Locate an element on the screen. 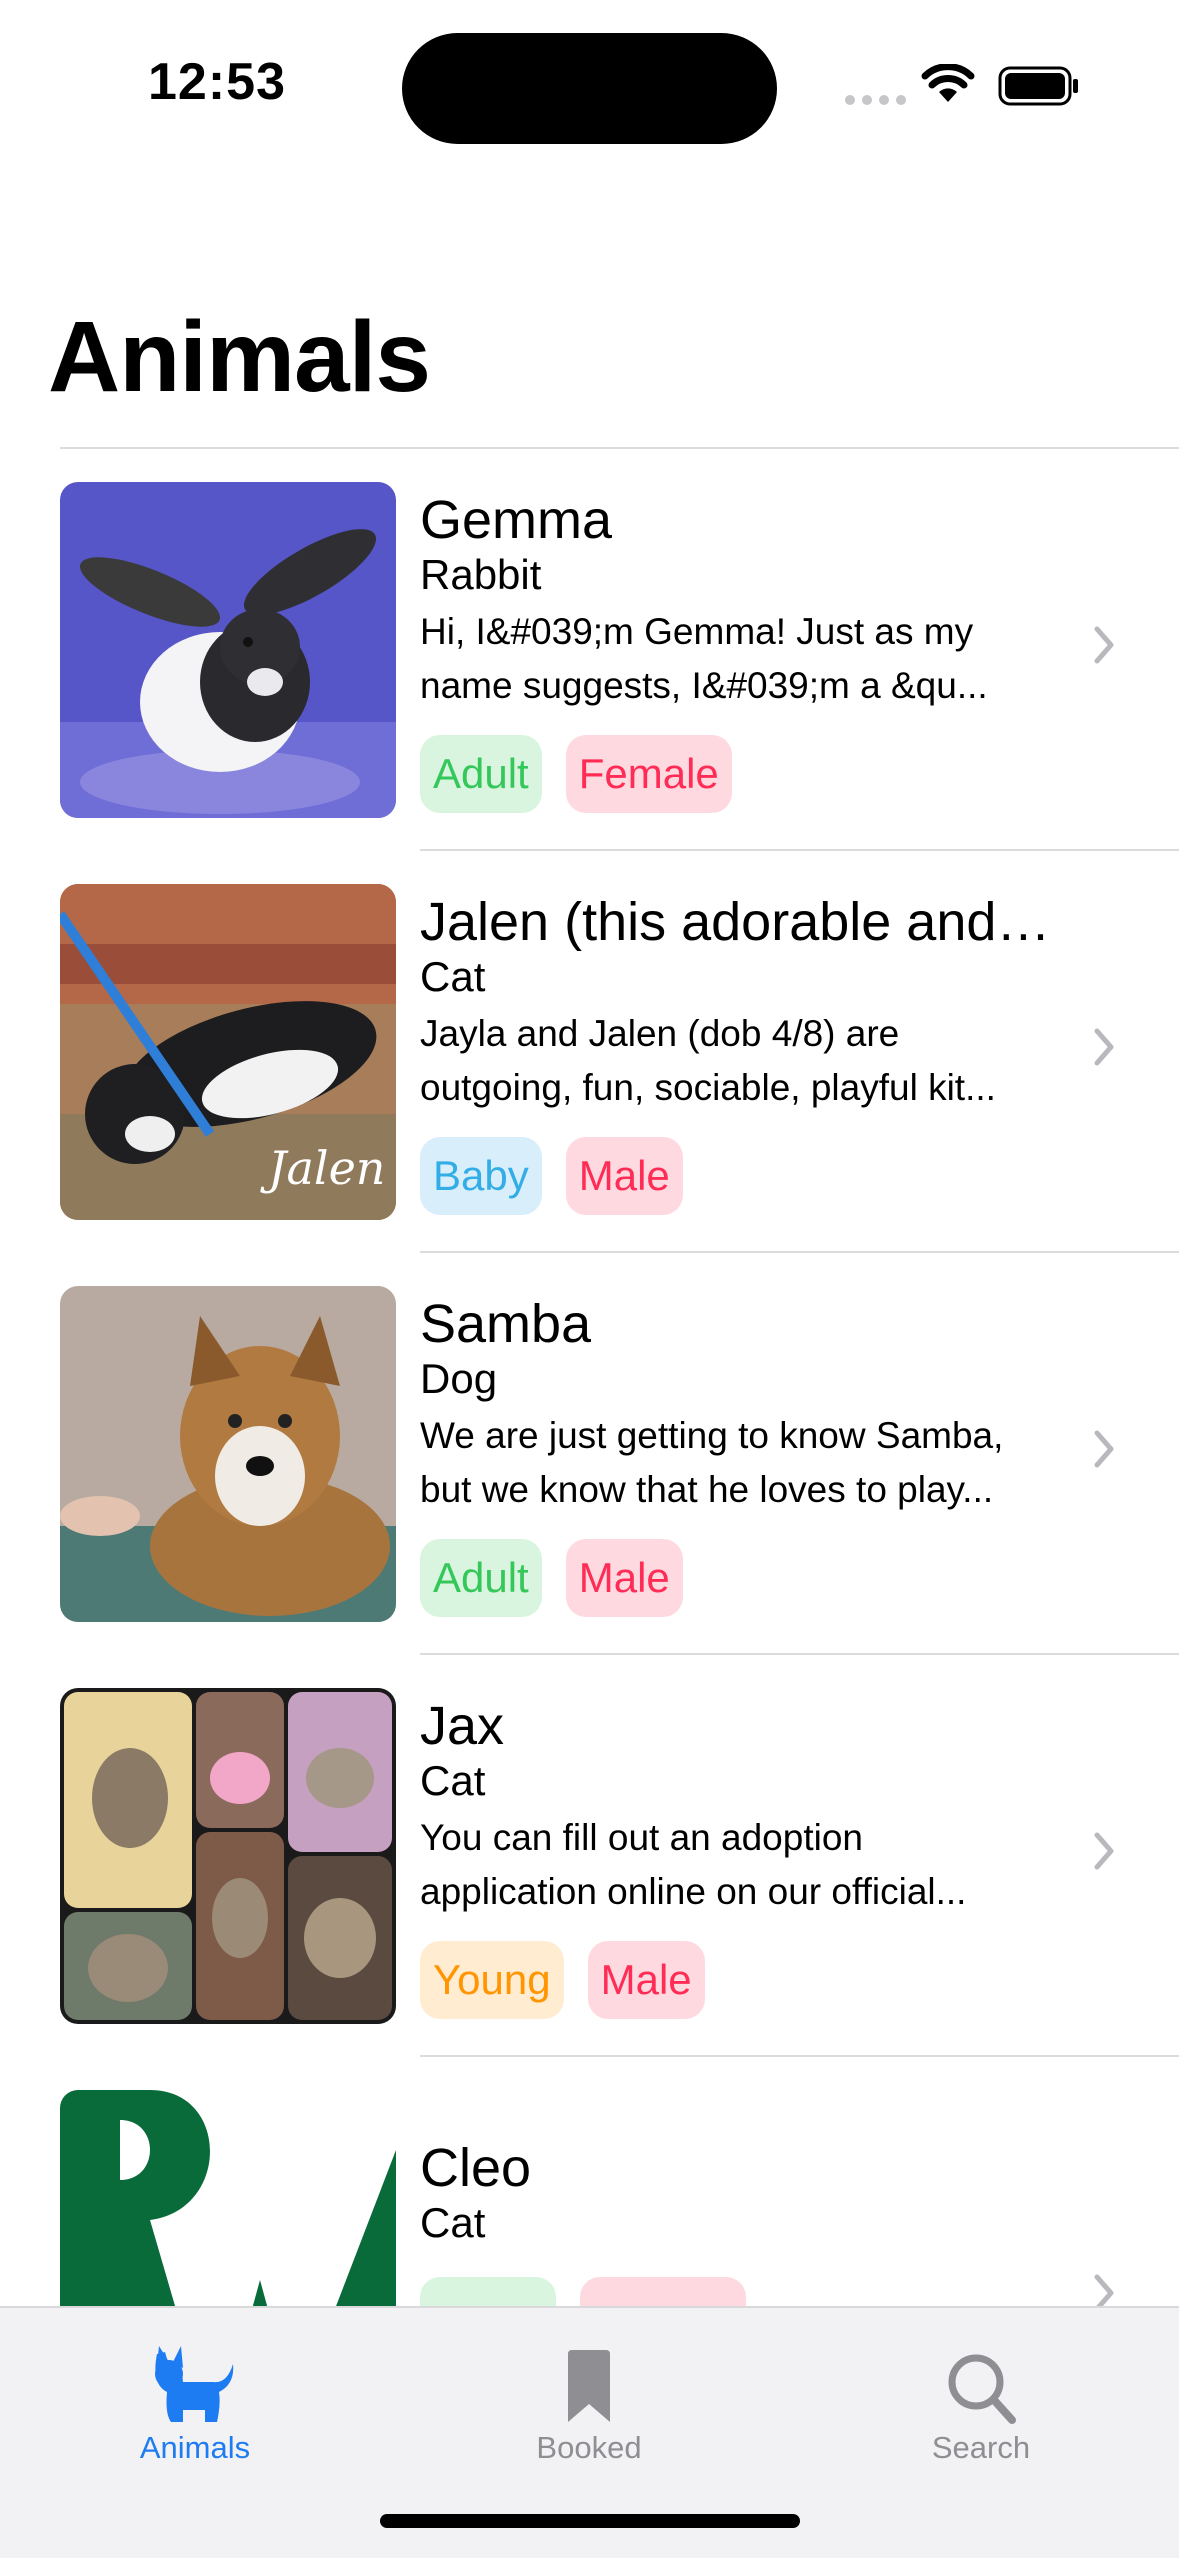 The image size is (1179, 2558). tab-label: Booked is located at coordinates (589, 2447).